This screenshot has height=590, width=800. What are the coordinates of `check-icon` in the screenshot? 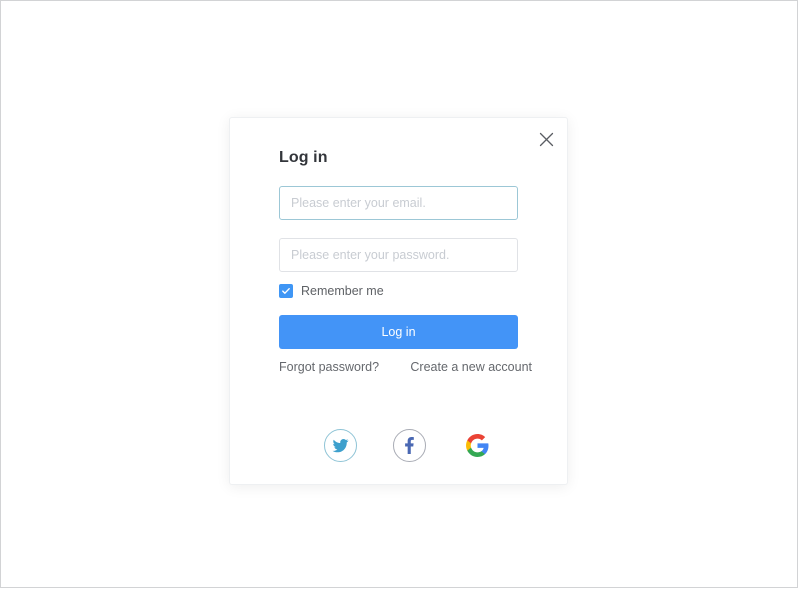 It's located at (286, 291).